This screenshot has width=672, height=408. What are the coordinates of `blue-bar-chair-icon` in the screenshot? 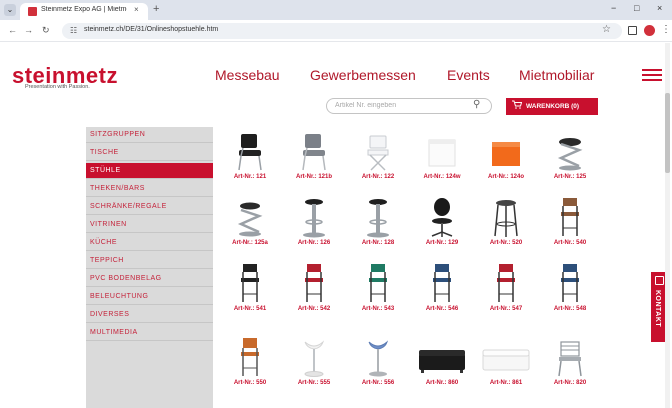 It's located at (570, 283).